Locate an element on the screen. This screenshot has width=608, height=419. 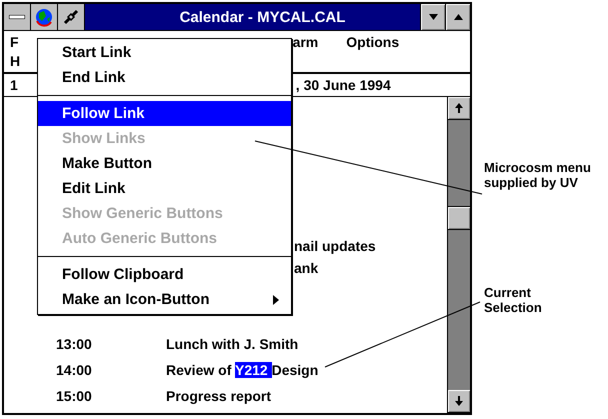
globe-icon is located at coordinates (44, 17).